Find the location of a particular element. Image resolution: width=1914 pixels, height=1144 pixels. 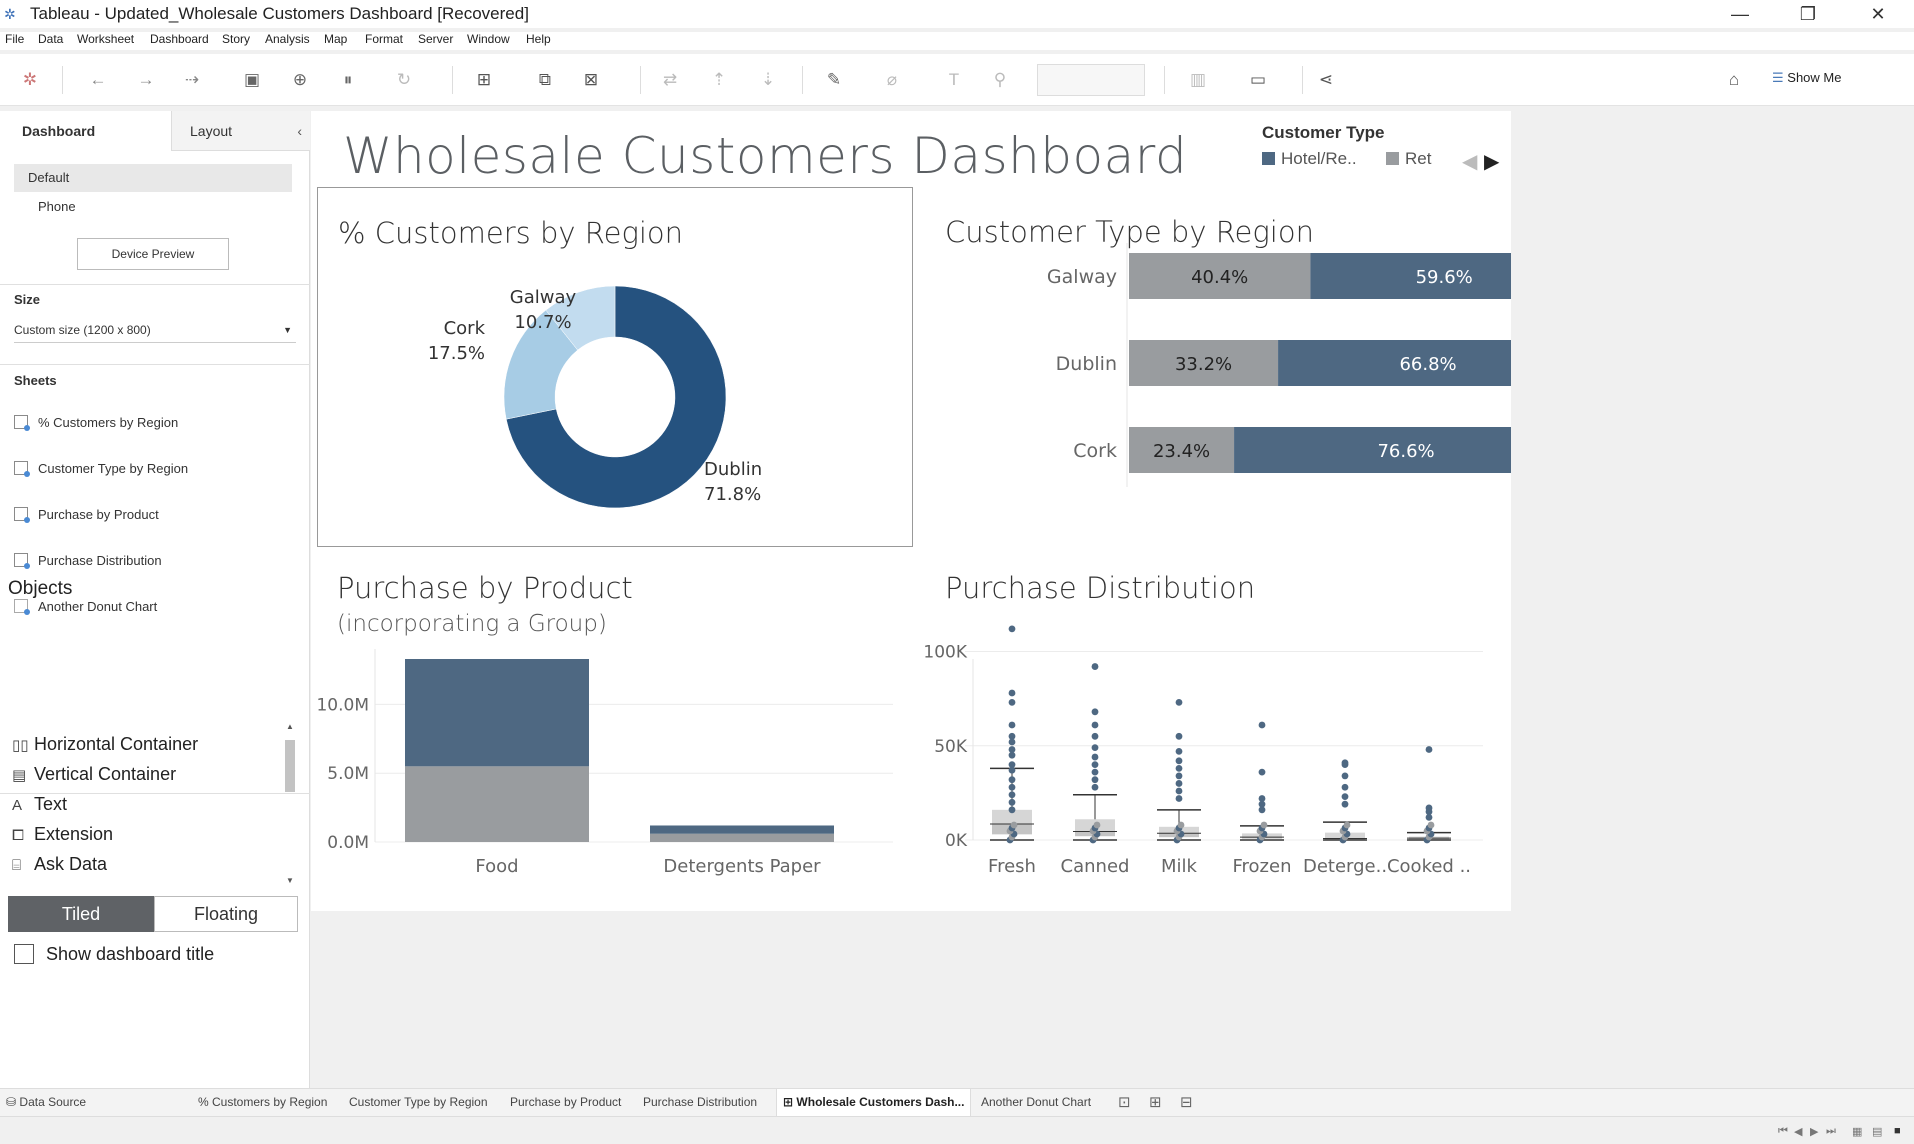

menu-data: Data is located at coordinates (50, 39).